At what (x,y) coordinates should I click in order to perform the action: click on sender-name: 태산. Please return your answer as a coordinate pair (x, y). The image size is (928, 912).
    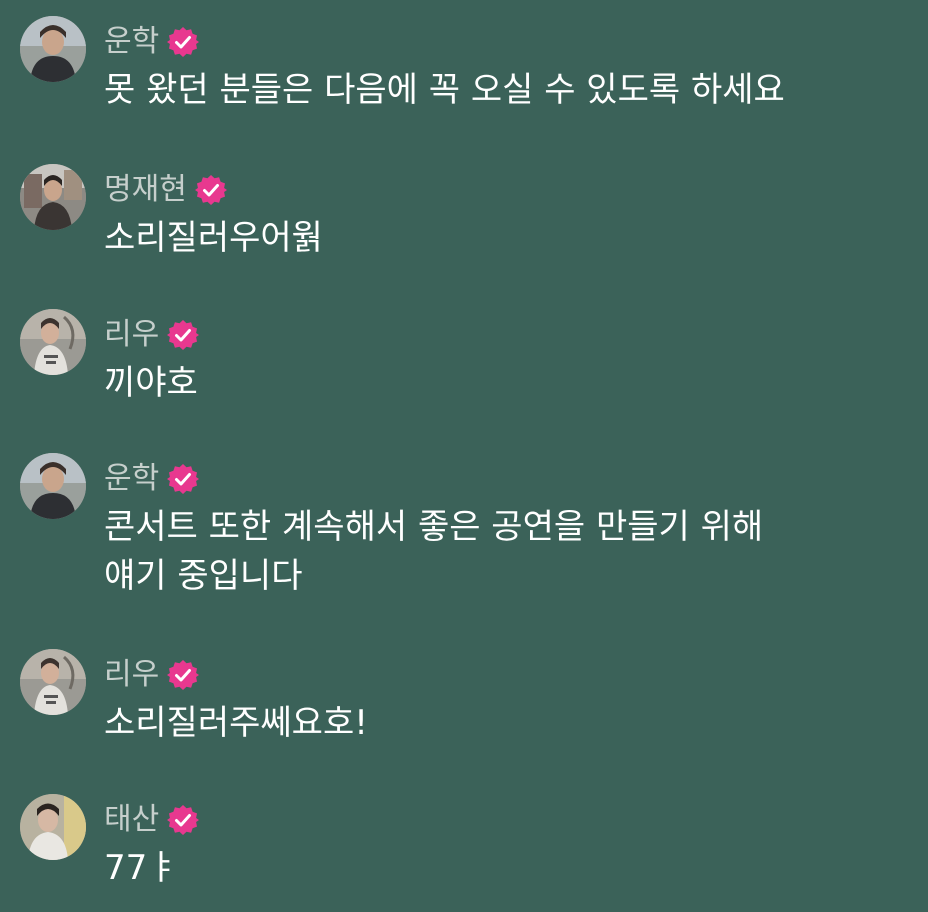
    Looking at the image, I should click on (131, 820).